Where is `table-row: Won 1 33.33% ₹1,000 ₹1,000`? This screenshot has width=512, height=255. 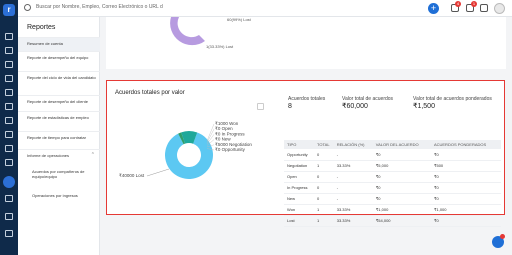 table-row: Won 1 33.33% ₹1,000 ₹1,000 is located at coordinates (392, 210).